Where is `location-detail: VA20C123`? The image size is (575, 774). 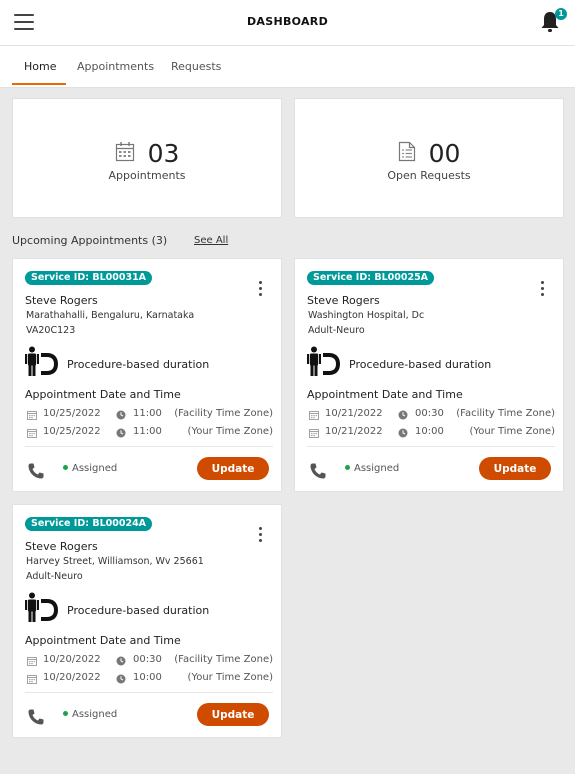
location-detail: VA20C123 is located at coordinates (51, 330).